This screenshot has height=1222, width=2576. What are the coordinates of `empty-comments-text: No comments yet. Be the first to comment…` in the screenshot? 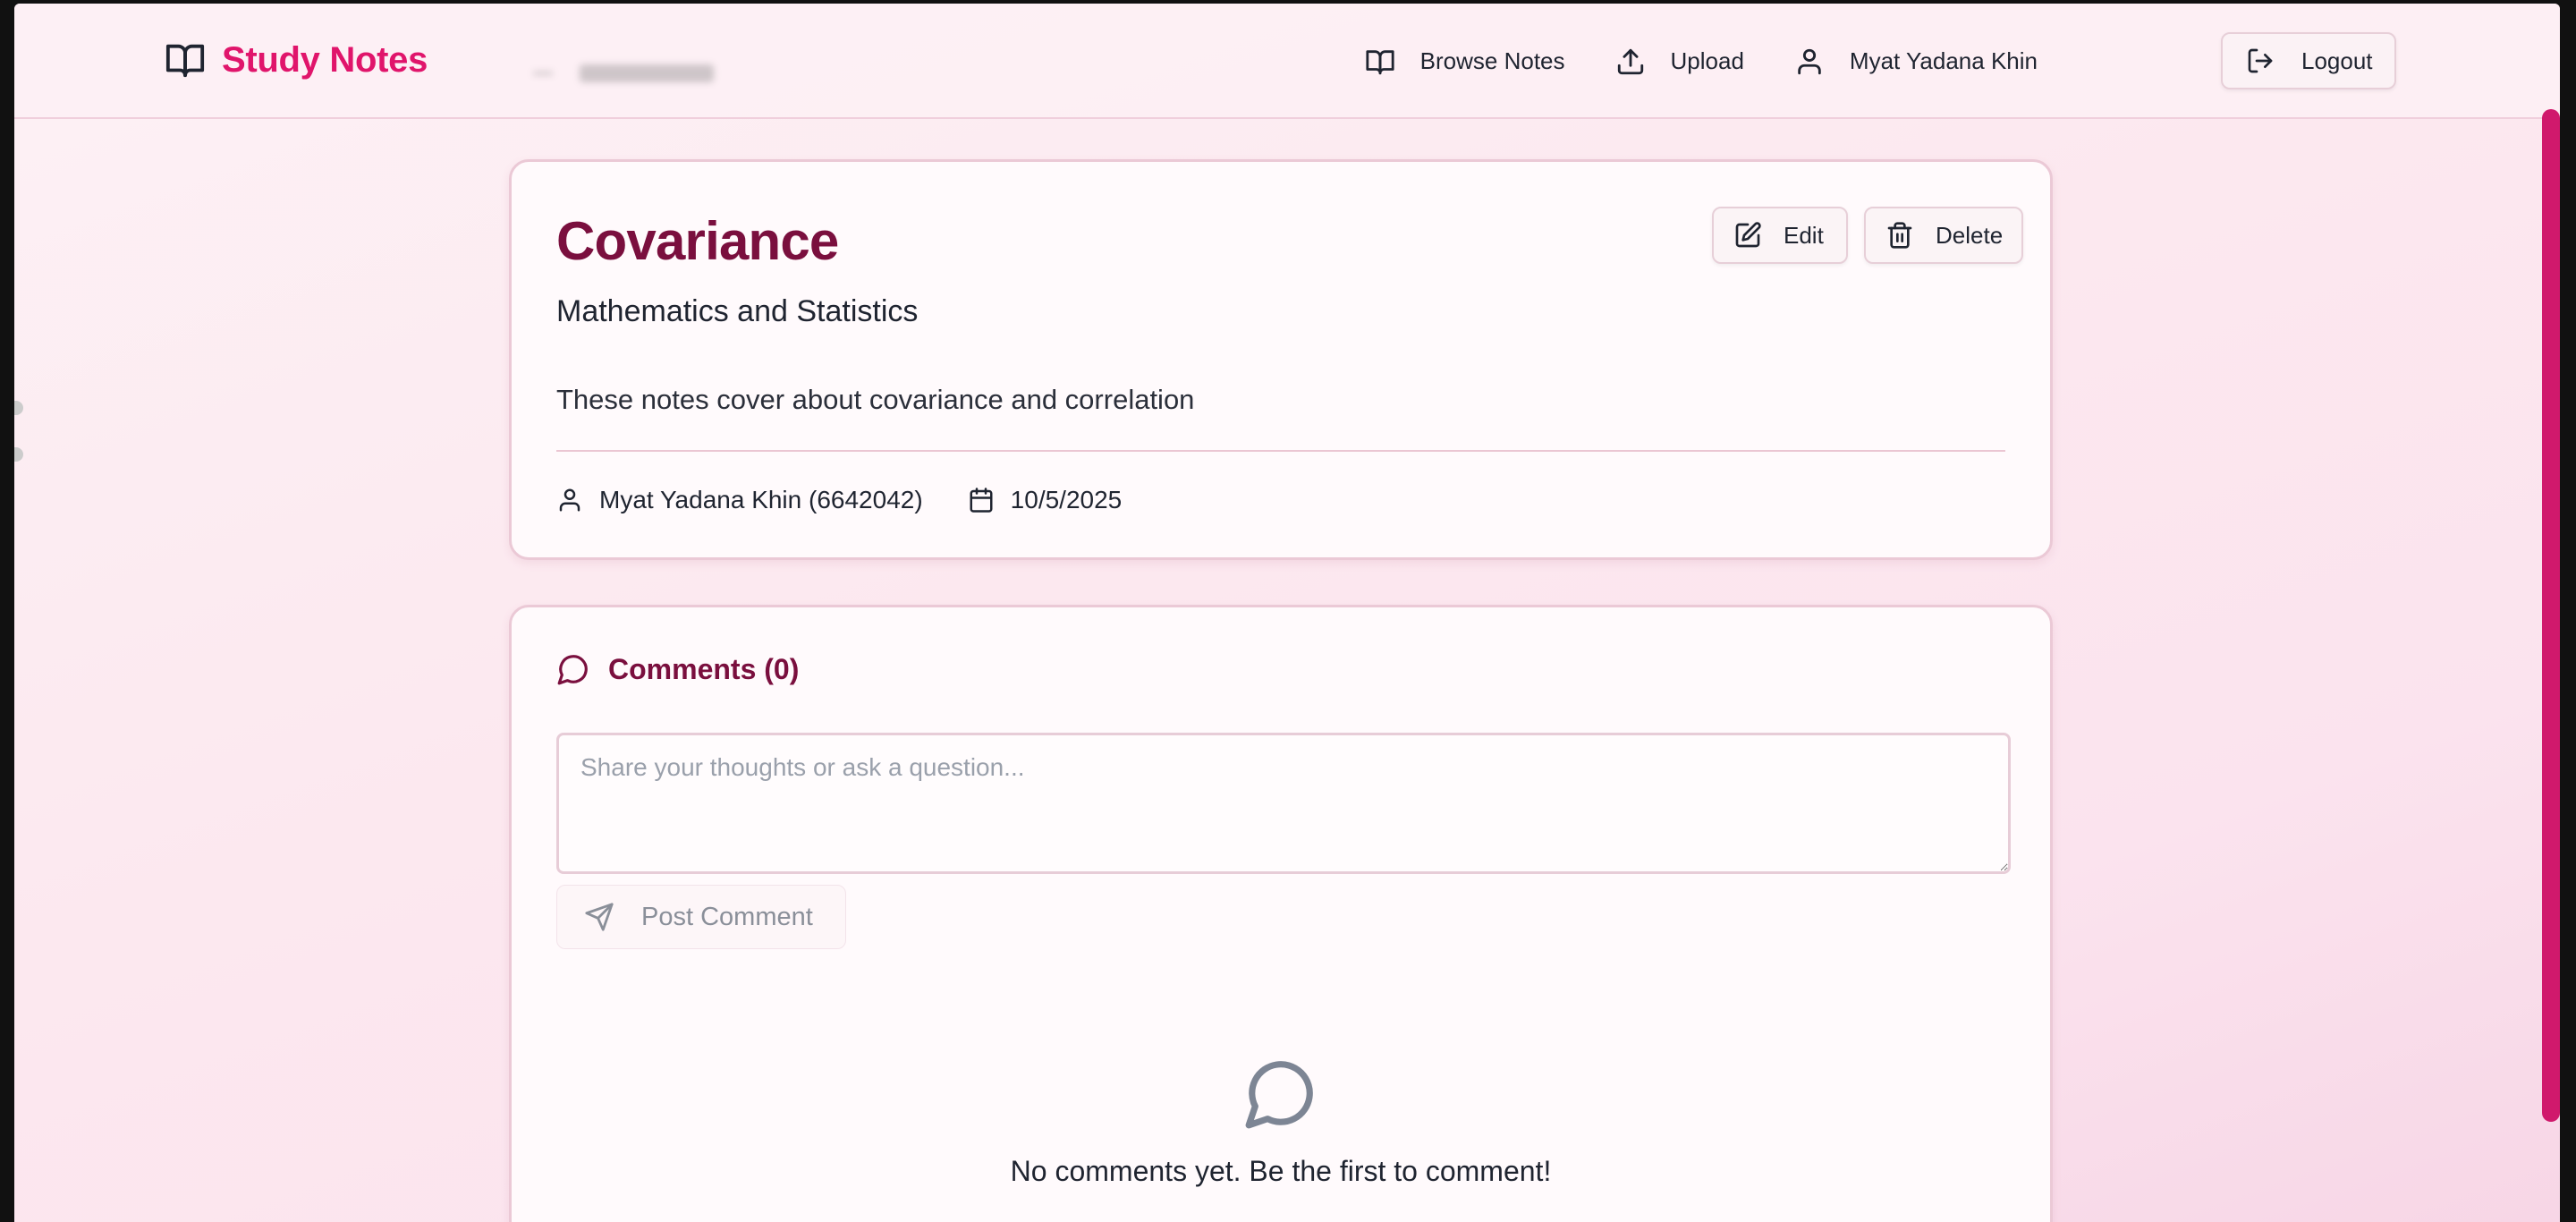 It's located at (1281, 1171).